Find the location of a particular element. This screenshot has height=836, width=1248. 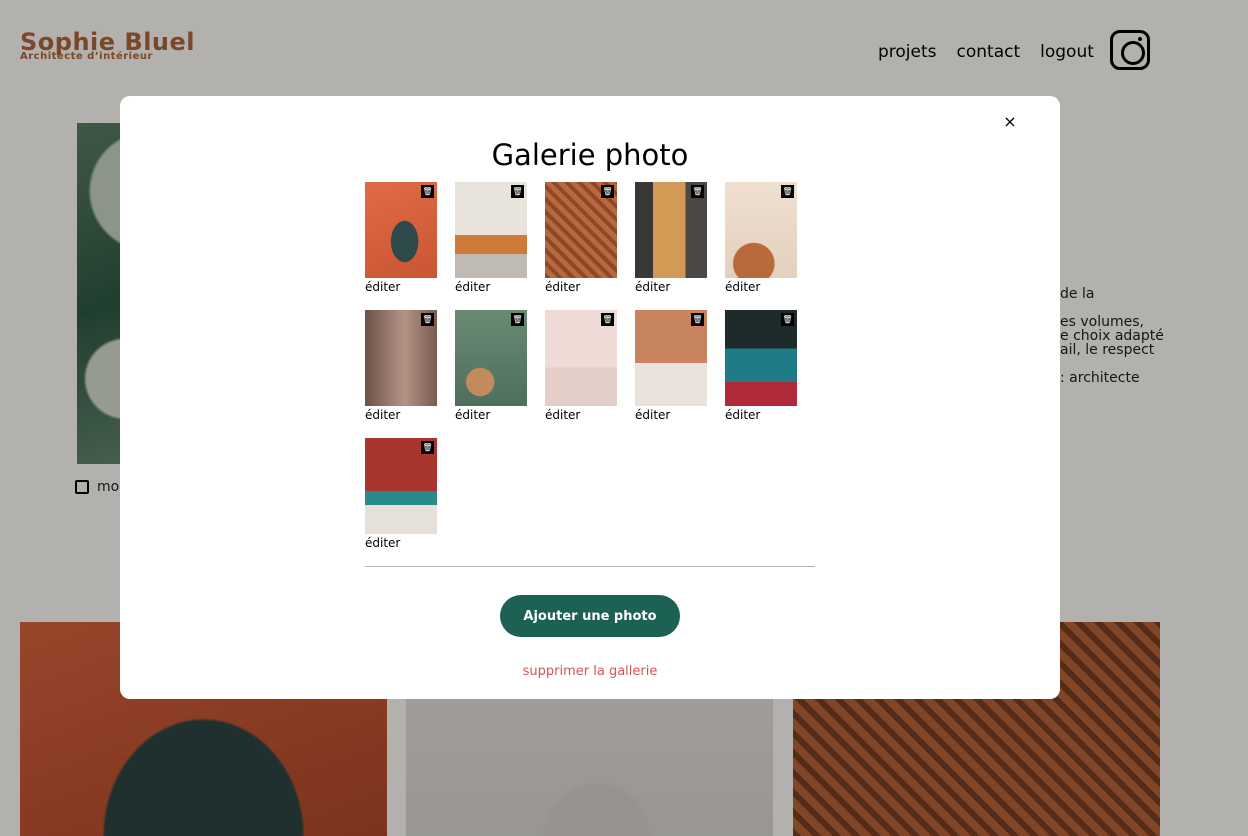

close-icon: × is located at coordinates (1010, 122).